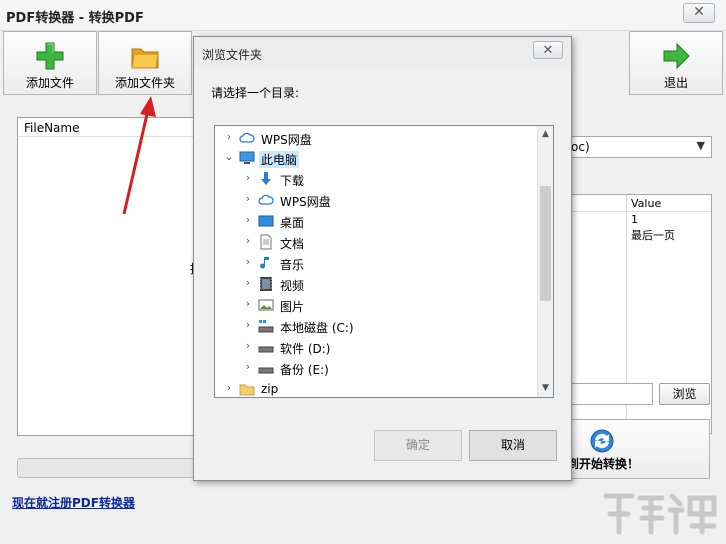 Image resolution: width=726 pixels, height=544 pixels. Describe the element at coordinates (418, 445) in the screenshot. I see `ok-button: 确定` at that location.